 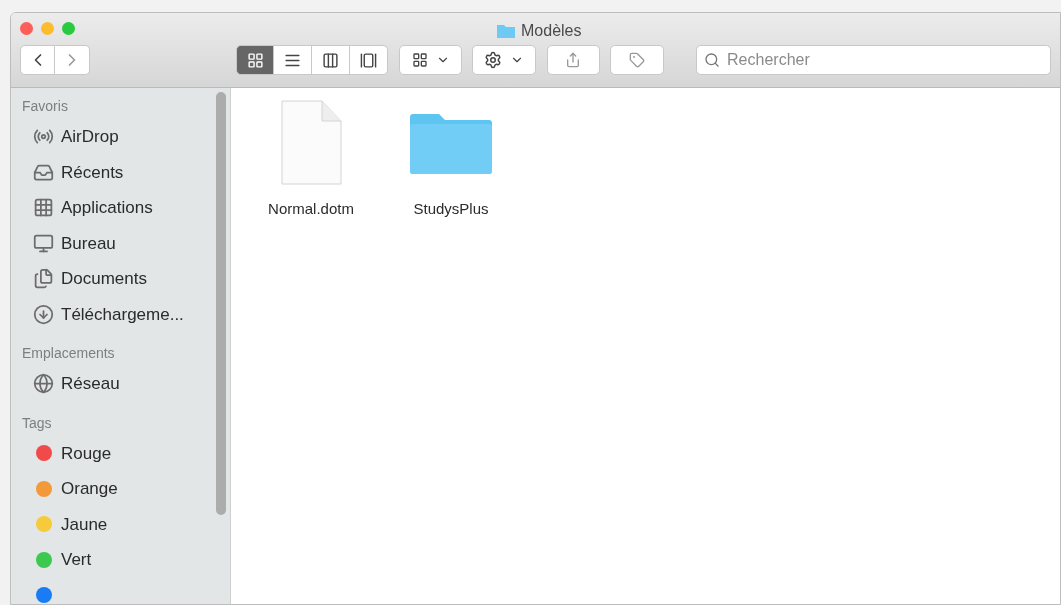 I want to click on tag-icon, so click(x=636, y=60).